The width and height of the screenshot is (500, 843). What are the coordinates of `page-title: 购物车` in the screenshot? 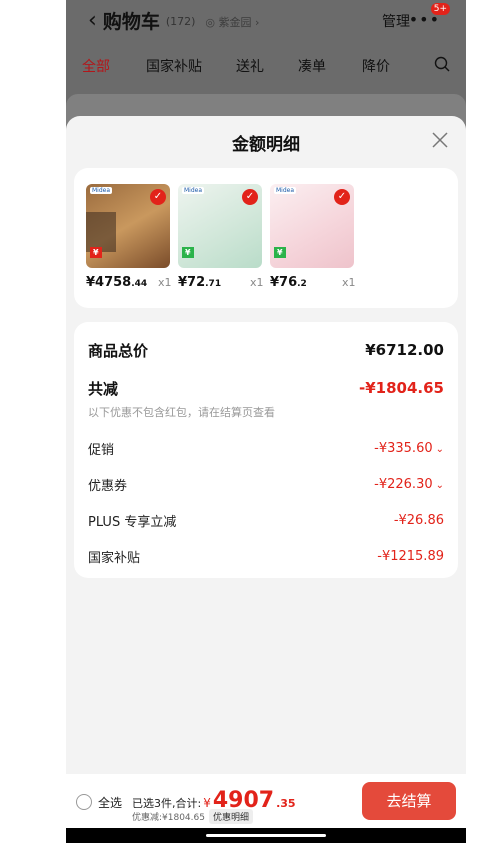 It's located at (131, 21).